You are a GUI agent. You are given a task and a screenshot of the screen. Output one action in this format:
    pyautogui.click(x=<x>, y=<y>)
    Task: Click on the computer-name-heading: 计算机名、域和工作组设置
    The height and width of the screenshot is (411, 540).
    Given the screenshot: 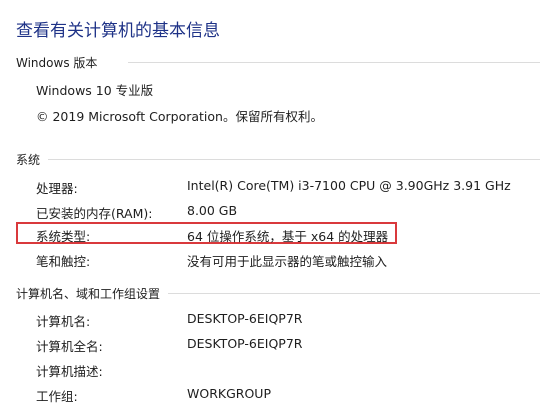 What is the action you would take?
    pyautogui.click(x=88, y=294)
    